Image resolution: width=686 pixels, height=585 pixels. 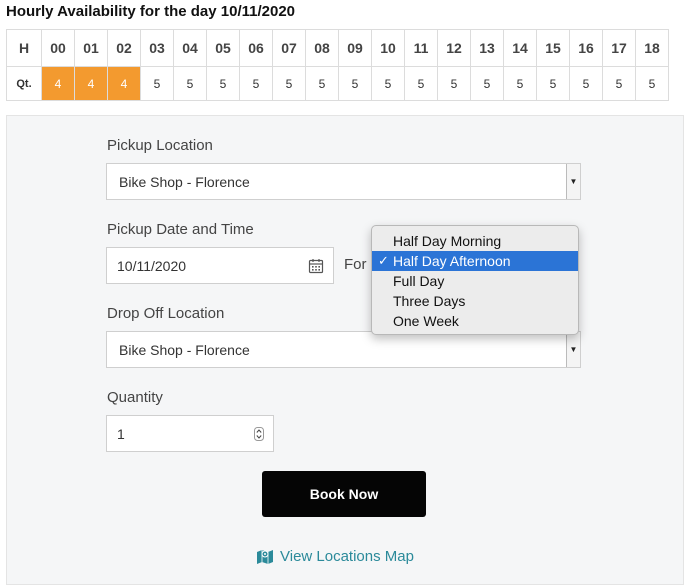 What do you see at coordinates (343, 181) in the screenshot?
I see `pickup-location-select: Bike Shop - Florence ▼` at bounding box center [343, 181].